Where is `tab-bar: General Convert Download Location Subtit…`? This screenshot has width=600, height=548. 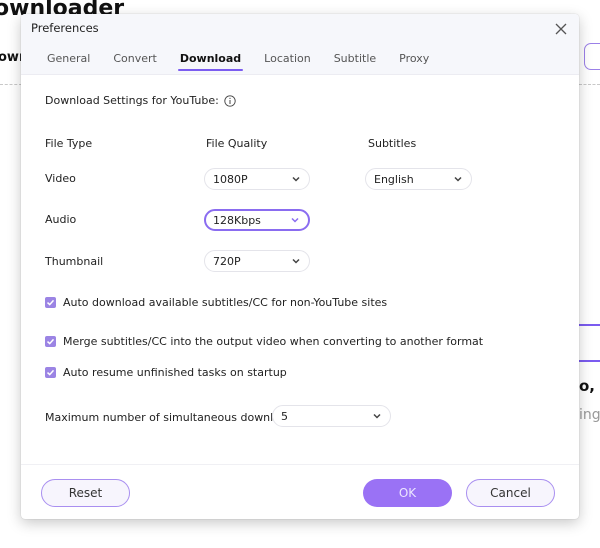 tab-bar: General Convert Download Location Subtit… is located at coordinates (249, 61).